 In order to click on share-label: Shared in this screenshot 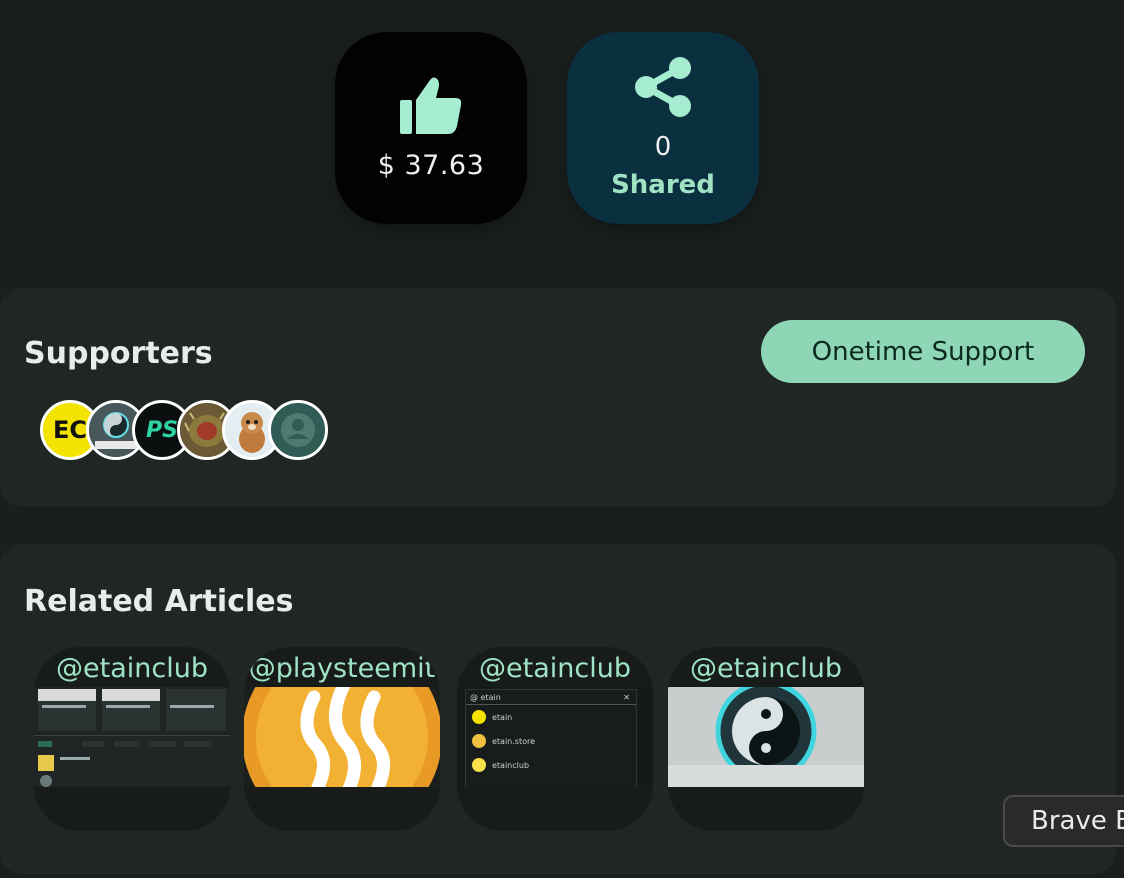, I will do `click(663, 185)`.